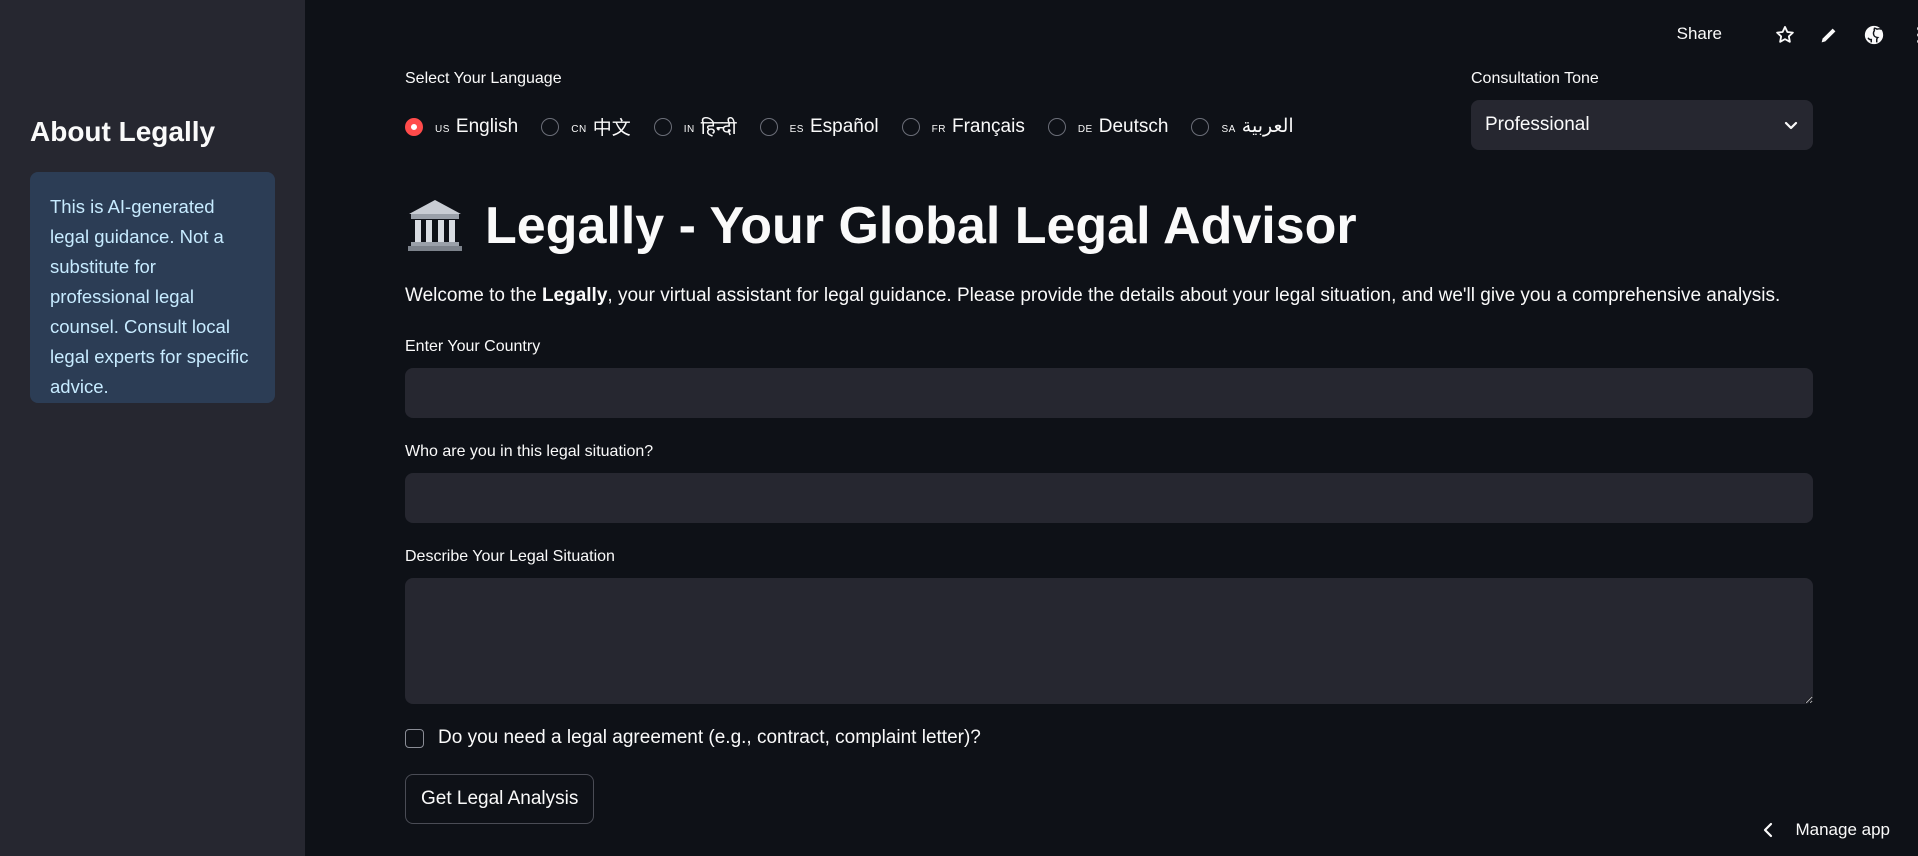 The width and height of the screenshot is (1918, 856). I want to click on language-option-chinese: CN 中文, so click(586, 126).